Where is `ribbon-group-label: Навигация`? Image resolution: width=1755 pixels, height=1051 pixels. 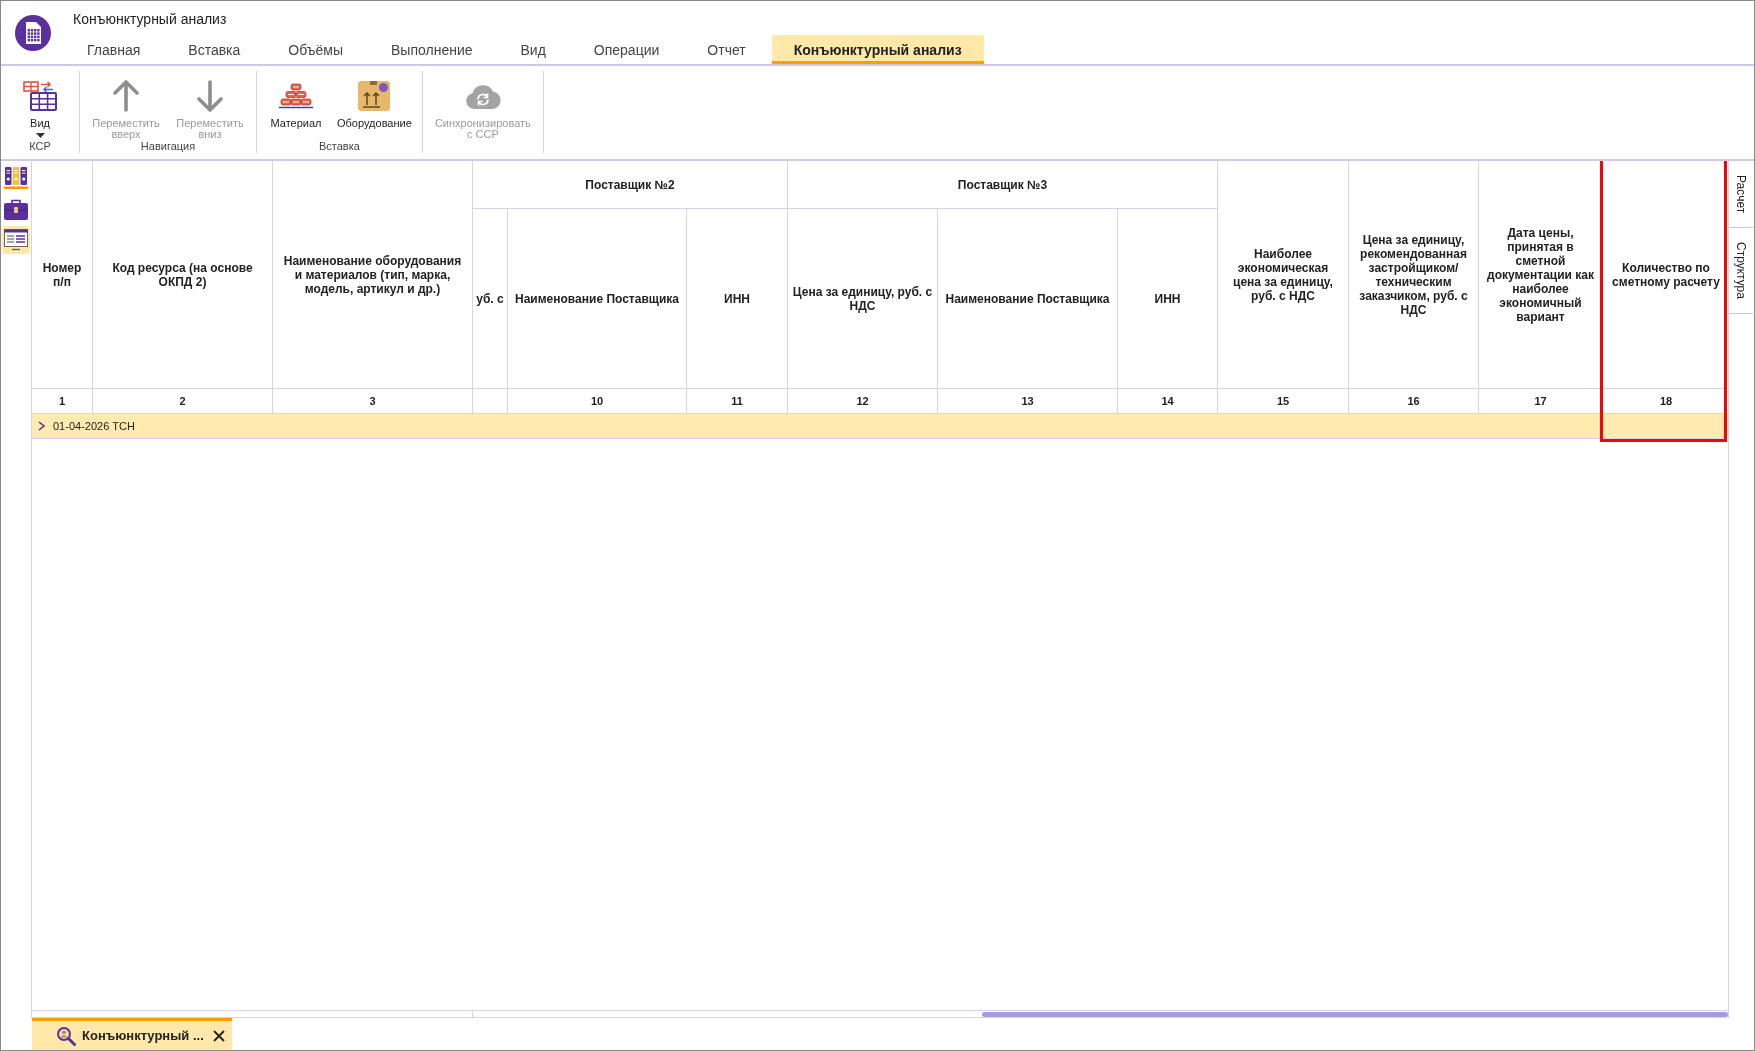 ribbon-group-label: Навигация is located at coordinates (168, 146).